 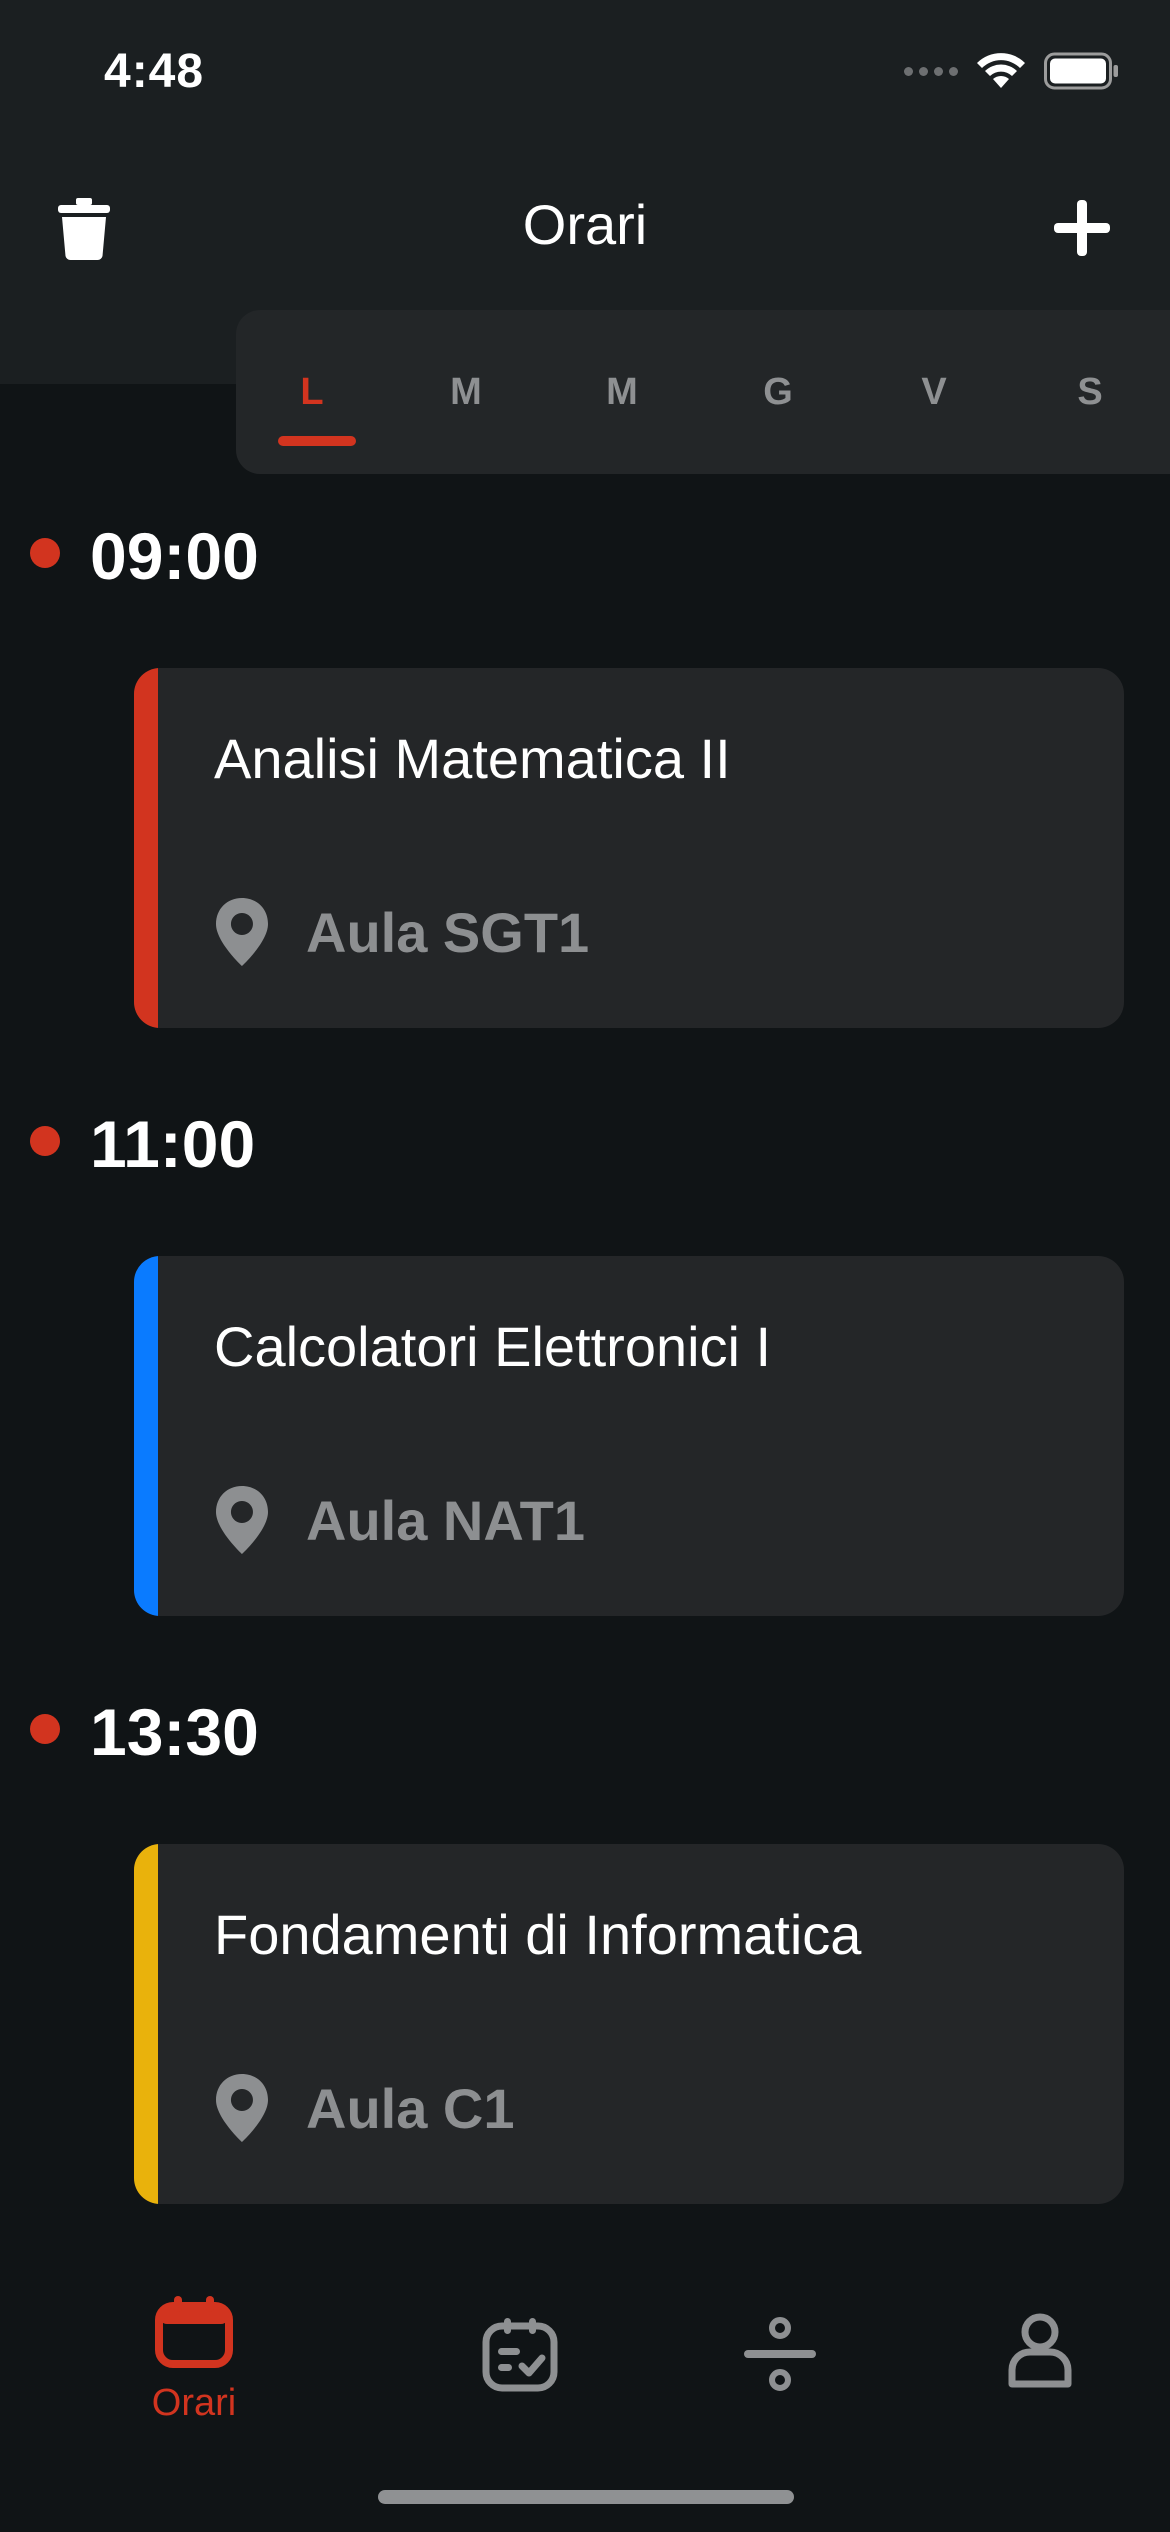 I want to click on home-indicator, so click(x=586, y=2497).